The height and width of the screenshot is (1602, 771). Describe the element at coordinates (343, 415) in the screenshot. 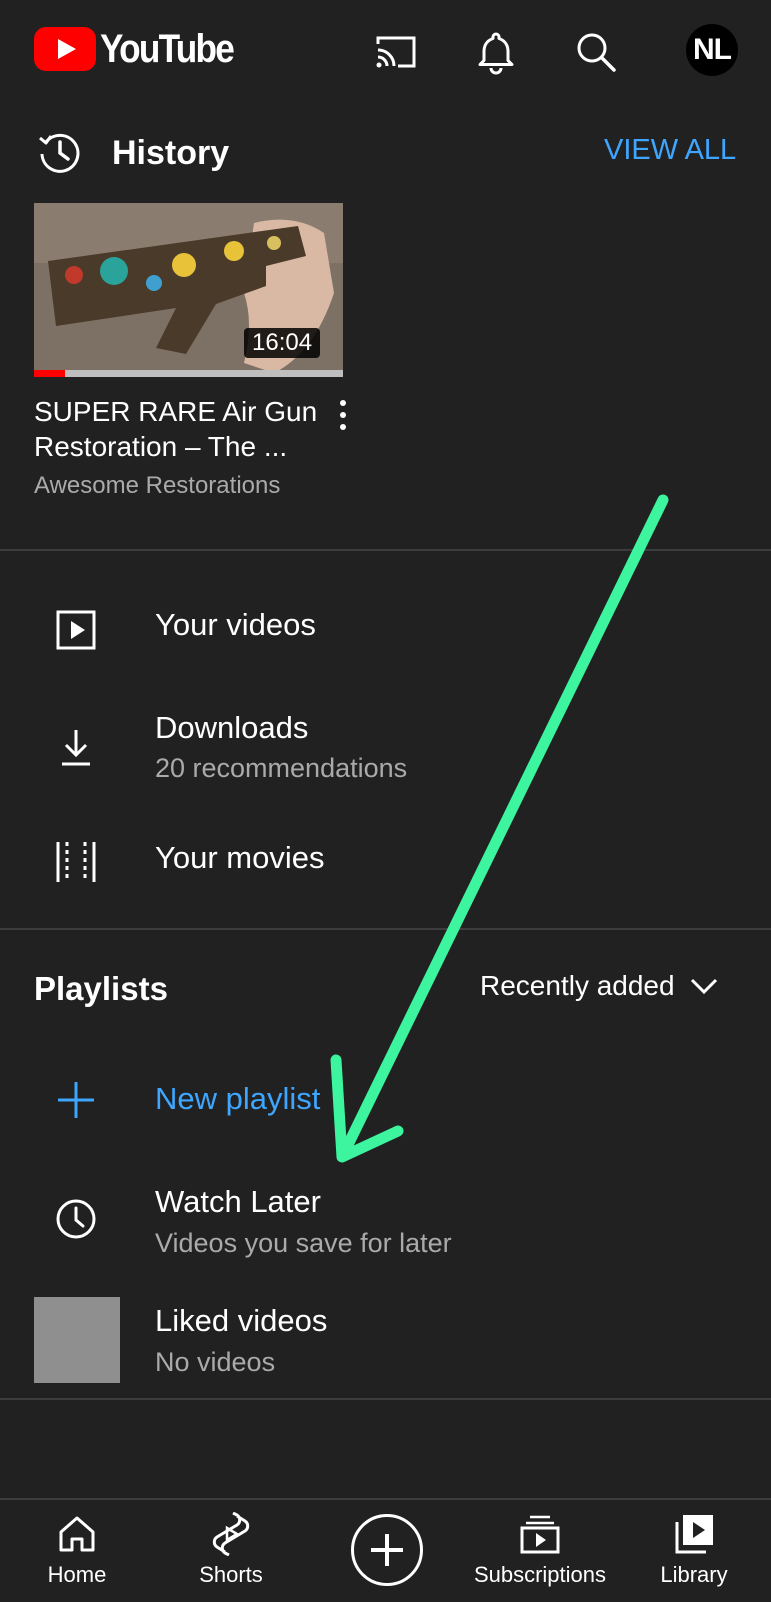

I see `more-vert-icon` at that location.